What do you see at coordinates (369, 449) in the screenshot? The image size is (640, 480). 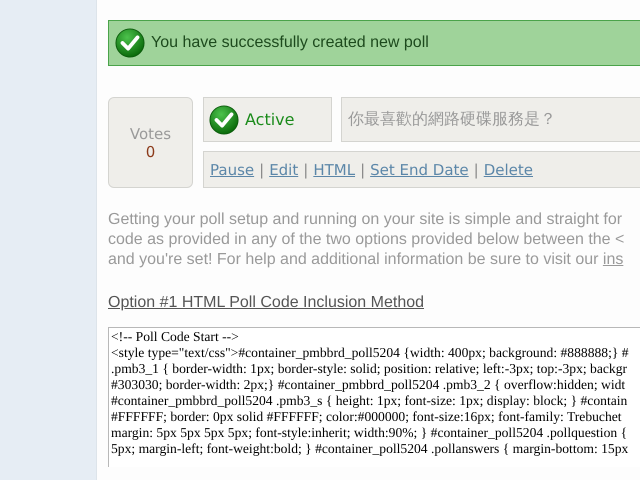 I see `code-line: 5px; margin-left; font-weight:bold; } #container_poll5204 .pollanswers { margin-bottom: 15px` at bounding box center [369, 449].